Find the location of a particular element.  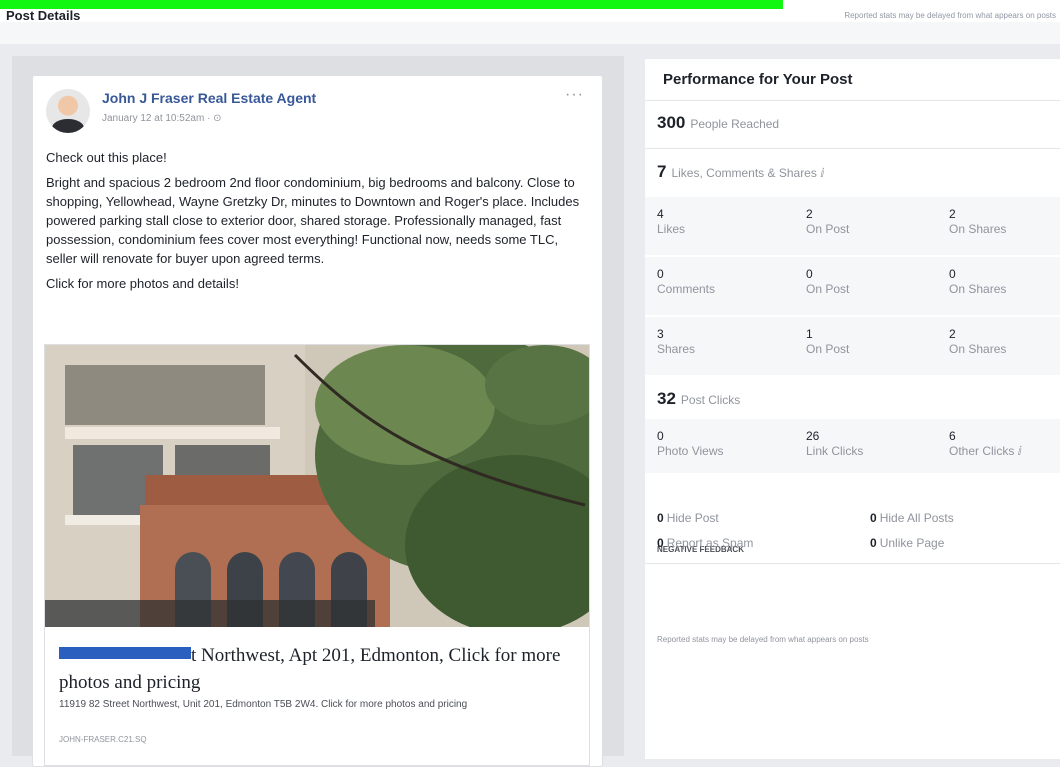

likes-on-shares: 2 On Shares is located at coordinates (978, 221).